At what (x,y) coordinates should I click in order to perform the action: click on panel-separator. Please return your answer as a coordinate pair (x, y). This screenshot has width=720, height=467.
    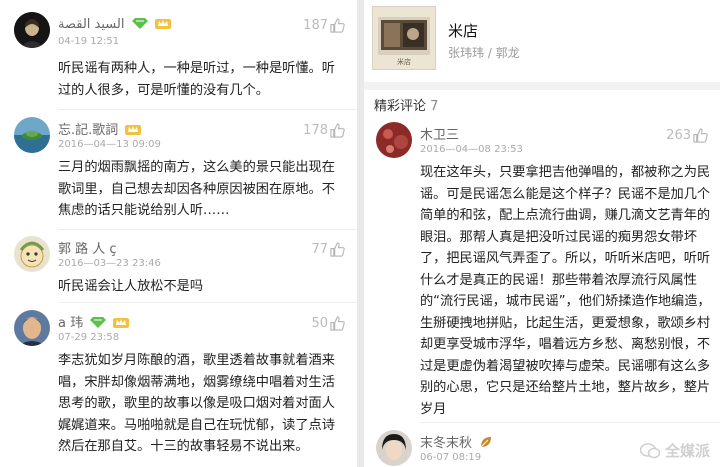
    Looking at the image, I should click on (360, 233).